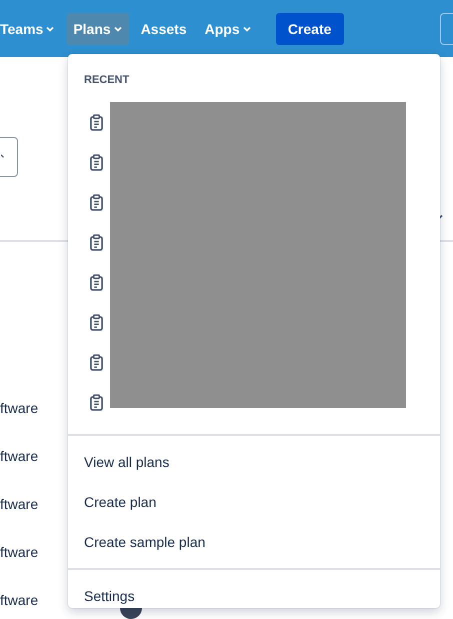 This screenshot has width=453, height=619. What do you see at coordinates (31, 28) in the screenshot?
I see `nav-menu: Teams` at bounding box center [31, 28].